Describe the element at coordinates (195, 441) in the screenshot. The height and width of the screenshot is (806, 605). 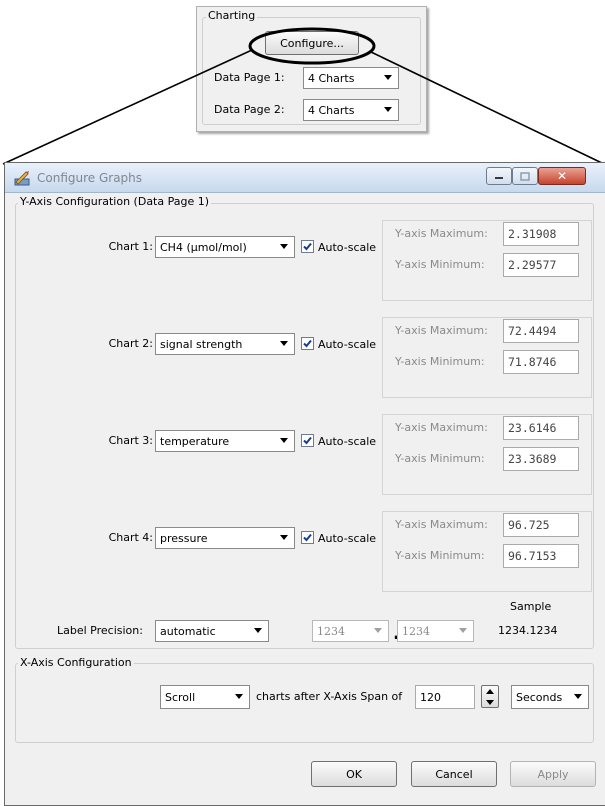
I see `chart-3-channel-value: temperature` at that location.